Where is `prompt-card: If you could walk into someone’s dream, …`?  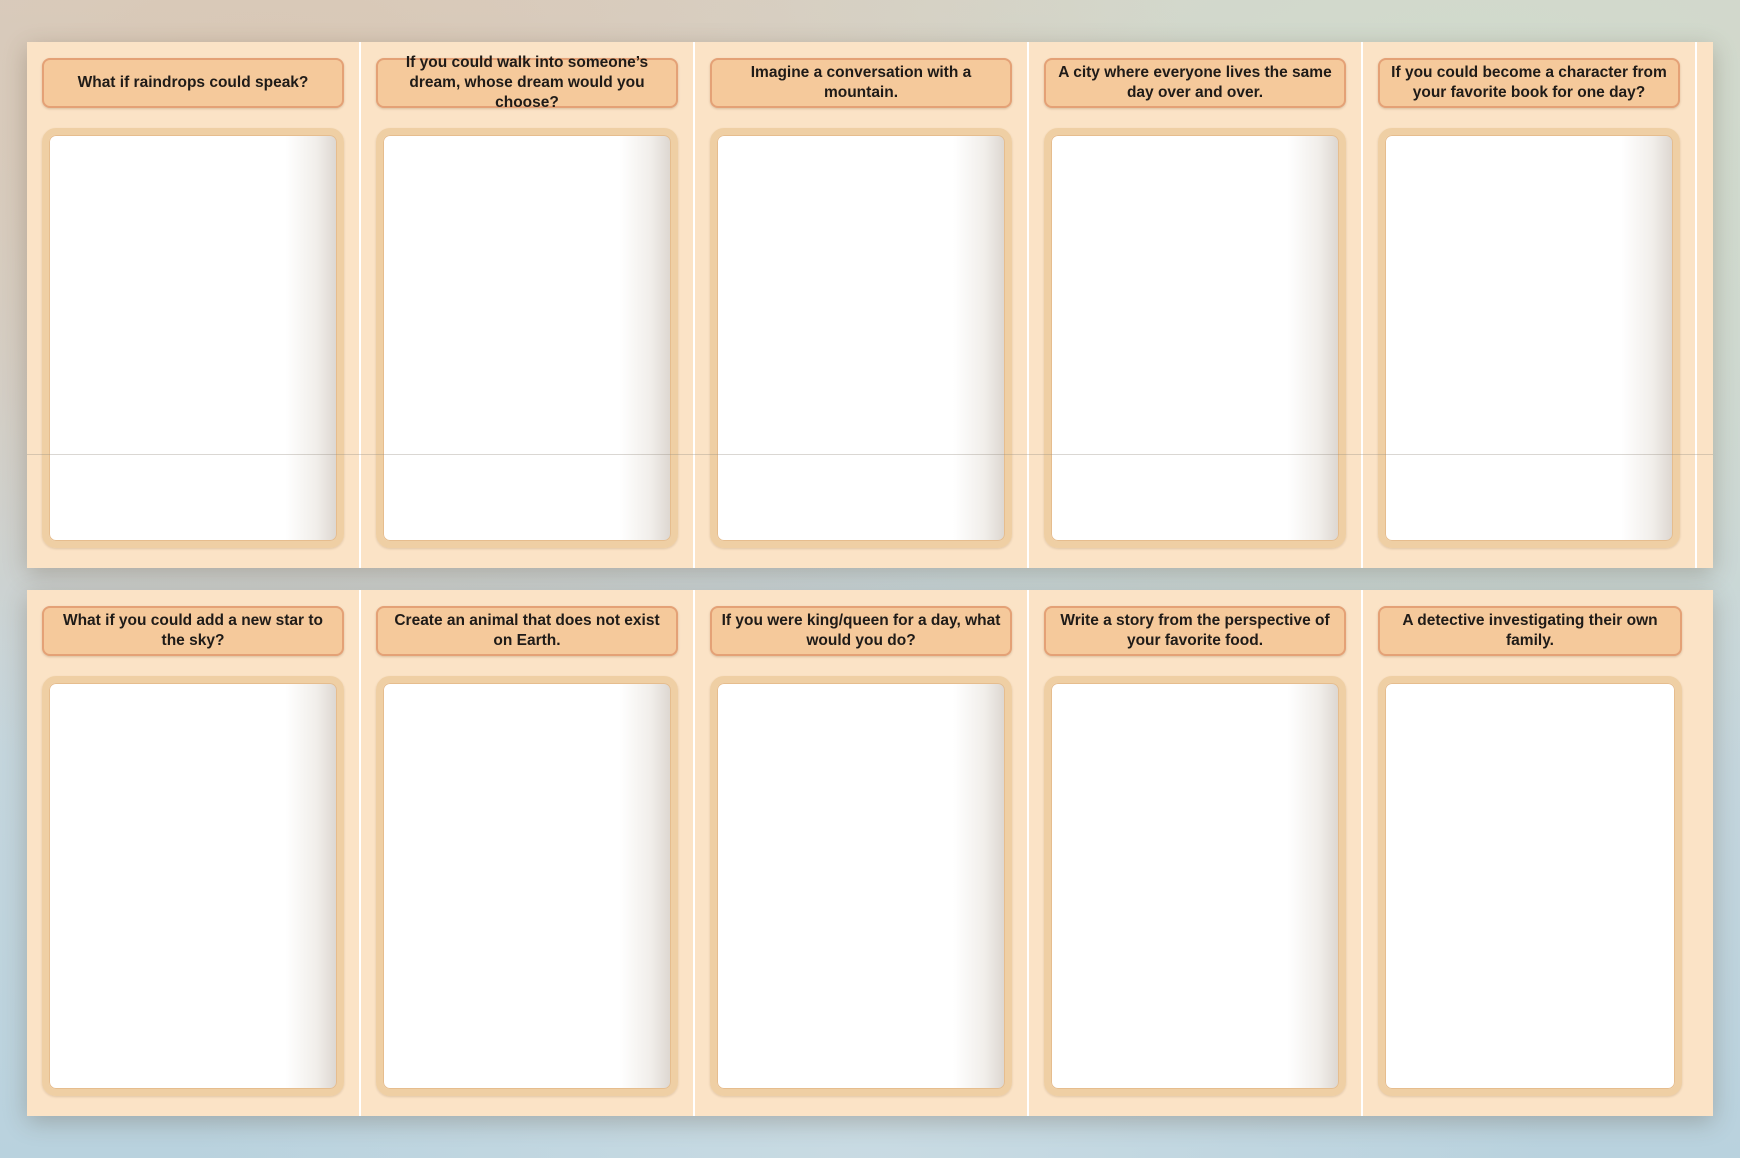 prompt-card: If you could walk into someone’s dream, … is located at coordinates (528, 305).